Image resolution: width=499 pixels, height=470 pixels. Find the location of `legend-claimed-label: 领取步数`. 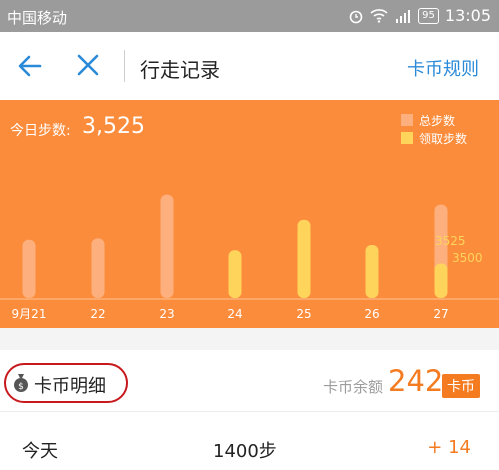

legend-claimed-label: 领取步数 is located at coordinates (443, 138).